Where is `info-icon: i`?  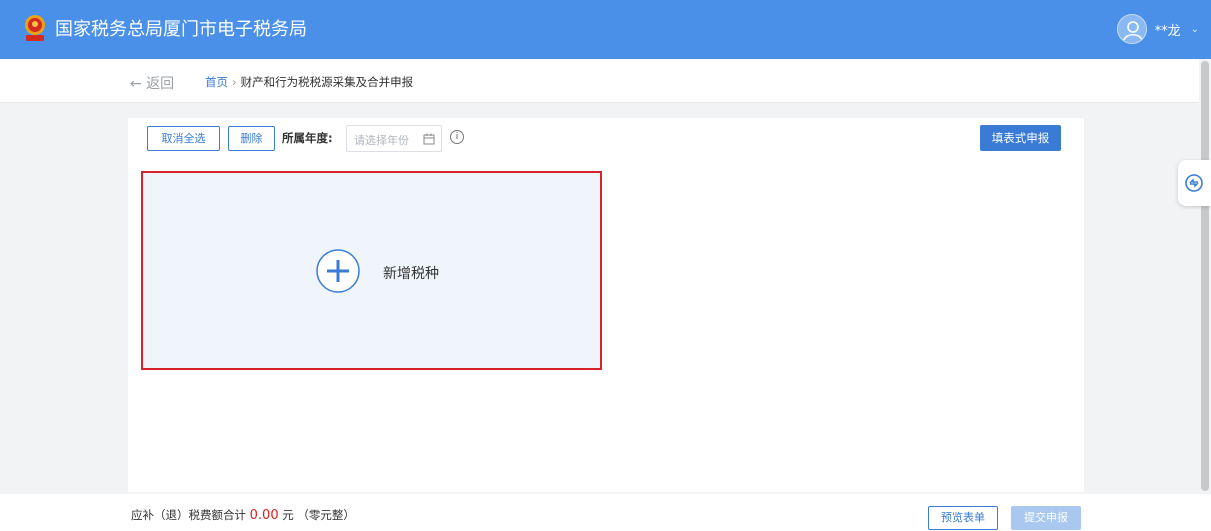 info-icon: i is located at coordinates (457, 137).